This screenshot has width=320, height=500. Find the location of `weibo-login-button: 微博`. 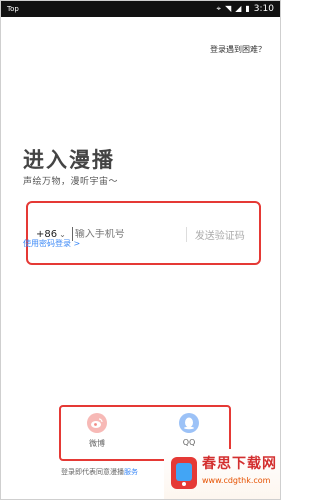

weibo-login-button: 微博 is located at coordinates (97, 431).